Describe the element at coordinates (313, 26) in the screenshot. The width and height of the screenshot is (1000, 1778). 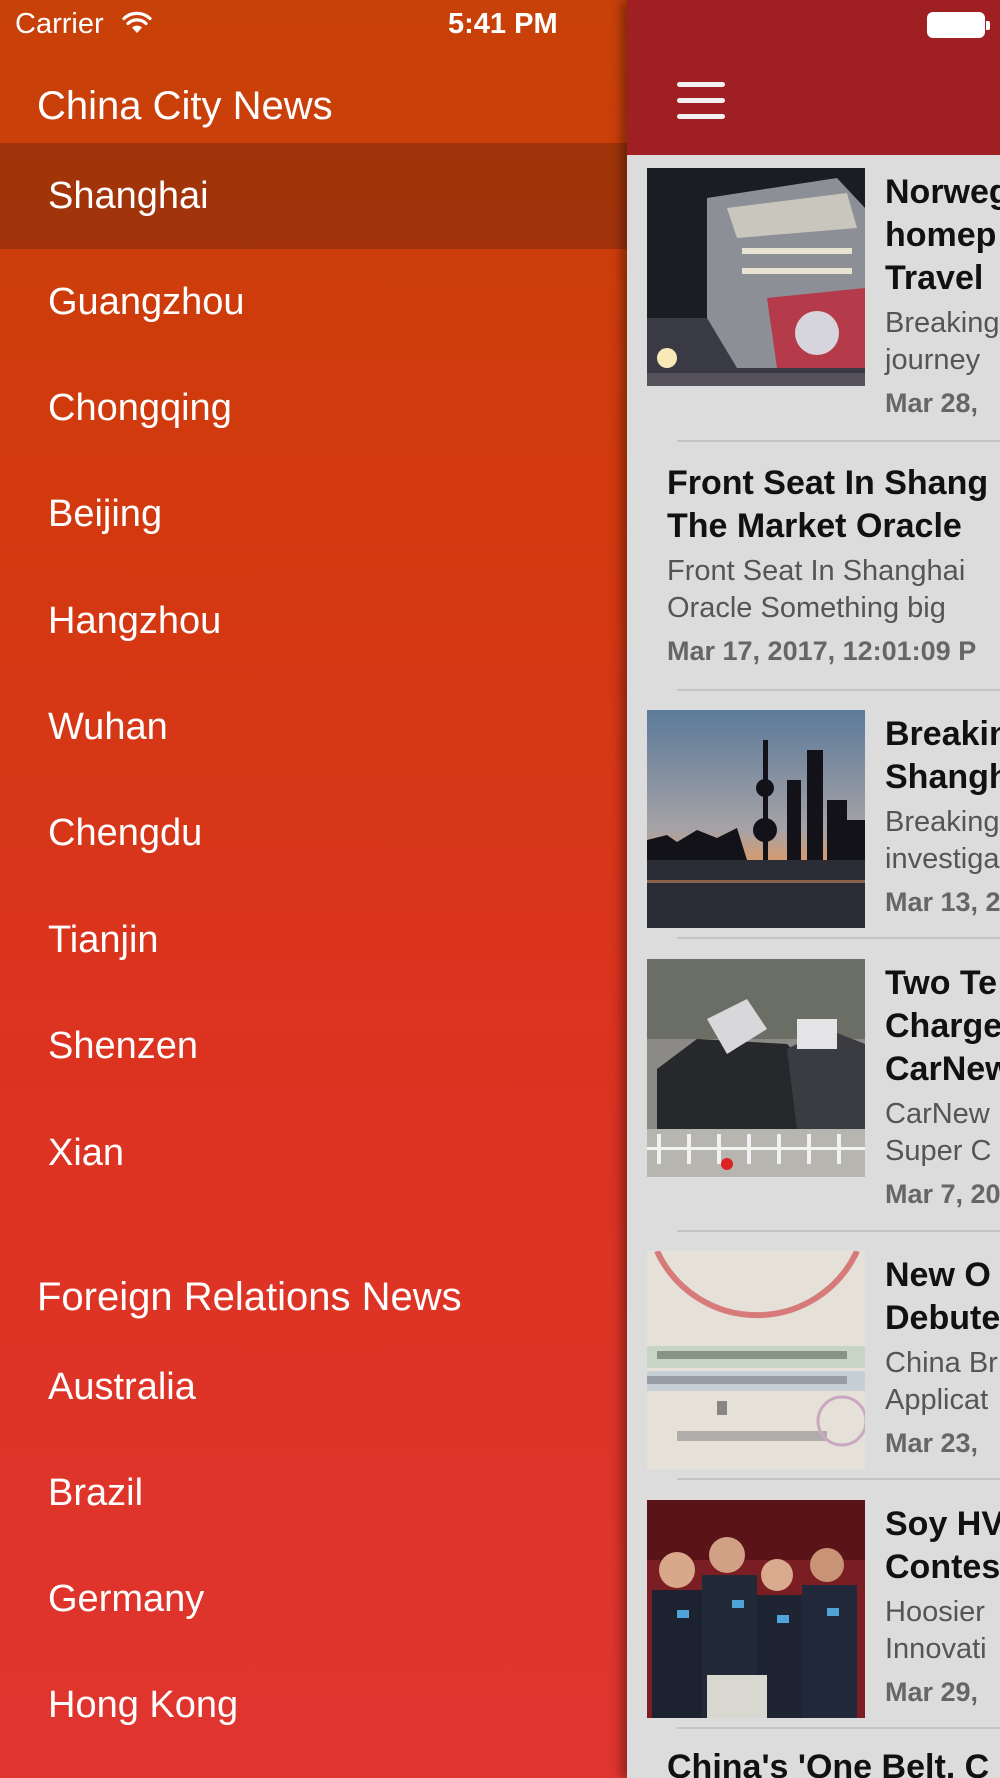
I see `status-bar: Carrier 5:41 PM` at that location.